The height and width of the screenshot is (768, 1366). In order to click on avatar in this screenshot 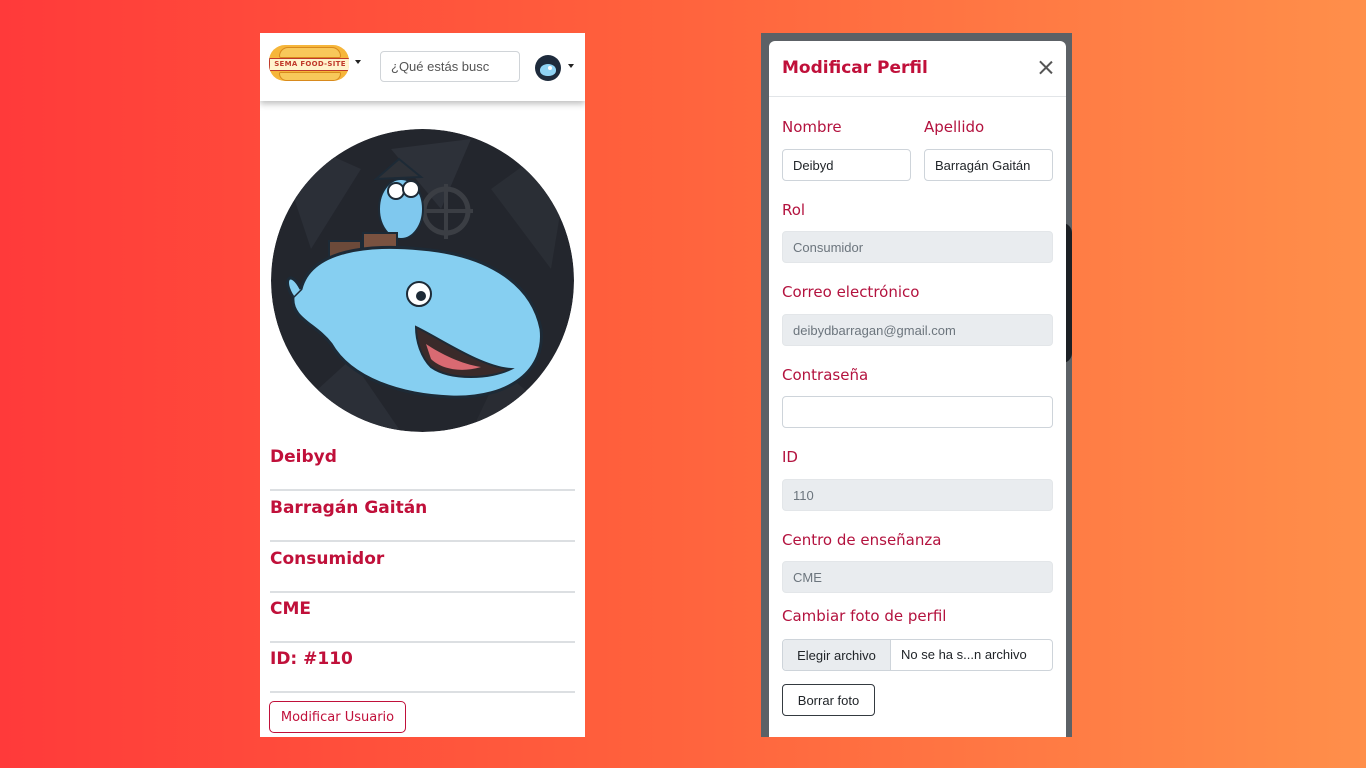, I will do `click(548, 68)`.